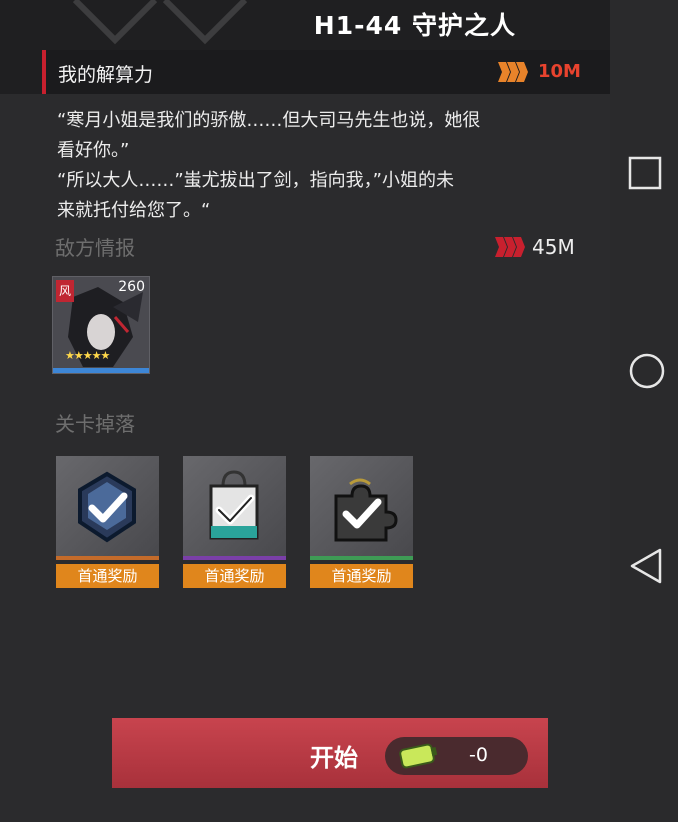 The width and height of the screenshot is (678, 822). Describe the element at coordinates (131, 287) in the screenshot. I see `enemy-level: 260` at that location.